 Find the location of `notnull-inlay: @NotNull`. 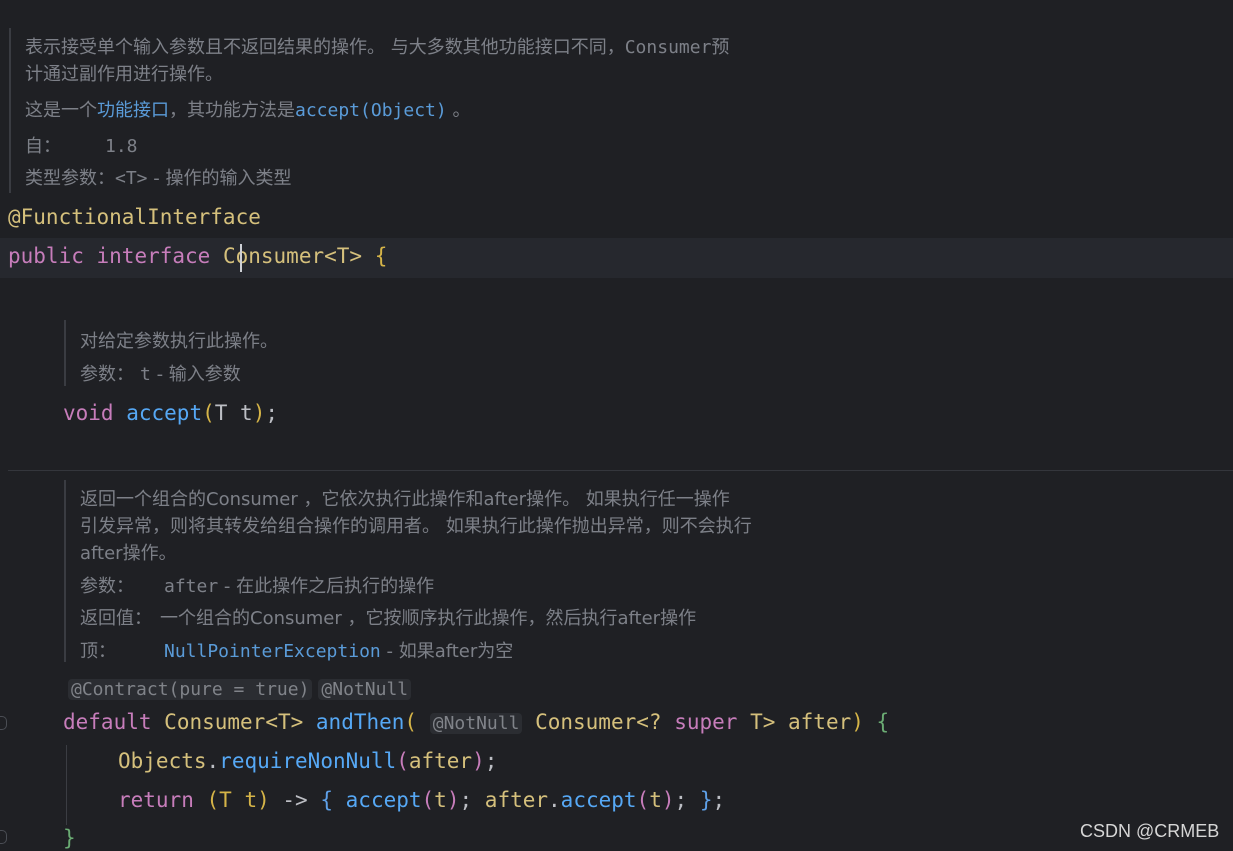

notnull-inlay: @NotNull is located at coordinates (365, 689).